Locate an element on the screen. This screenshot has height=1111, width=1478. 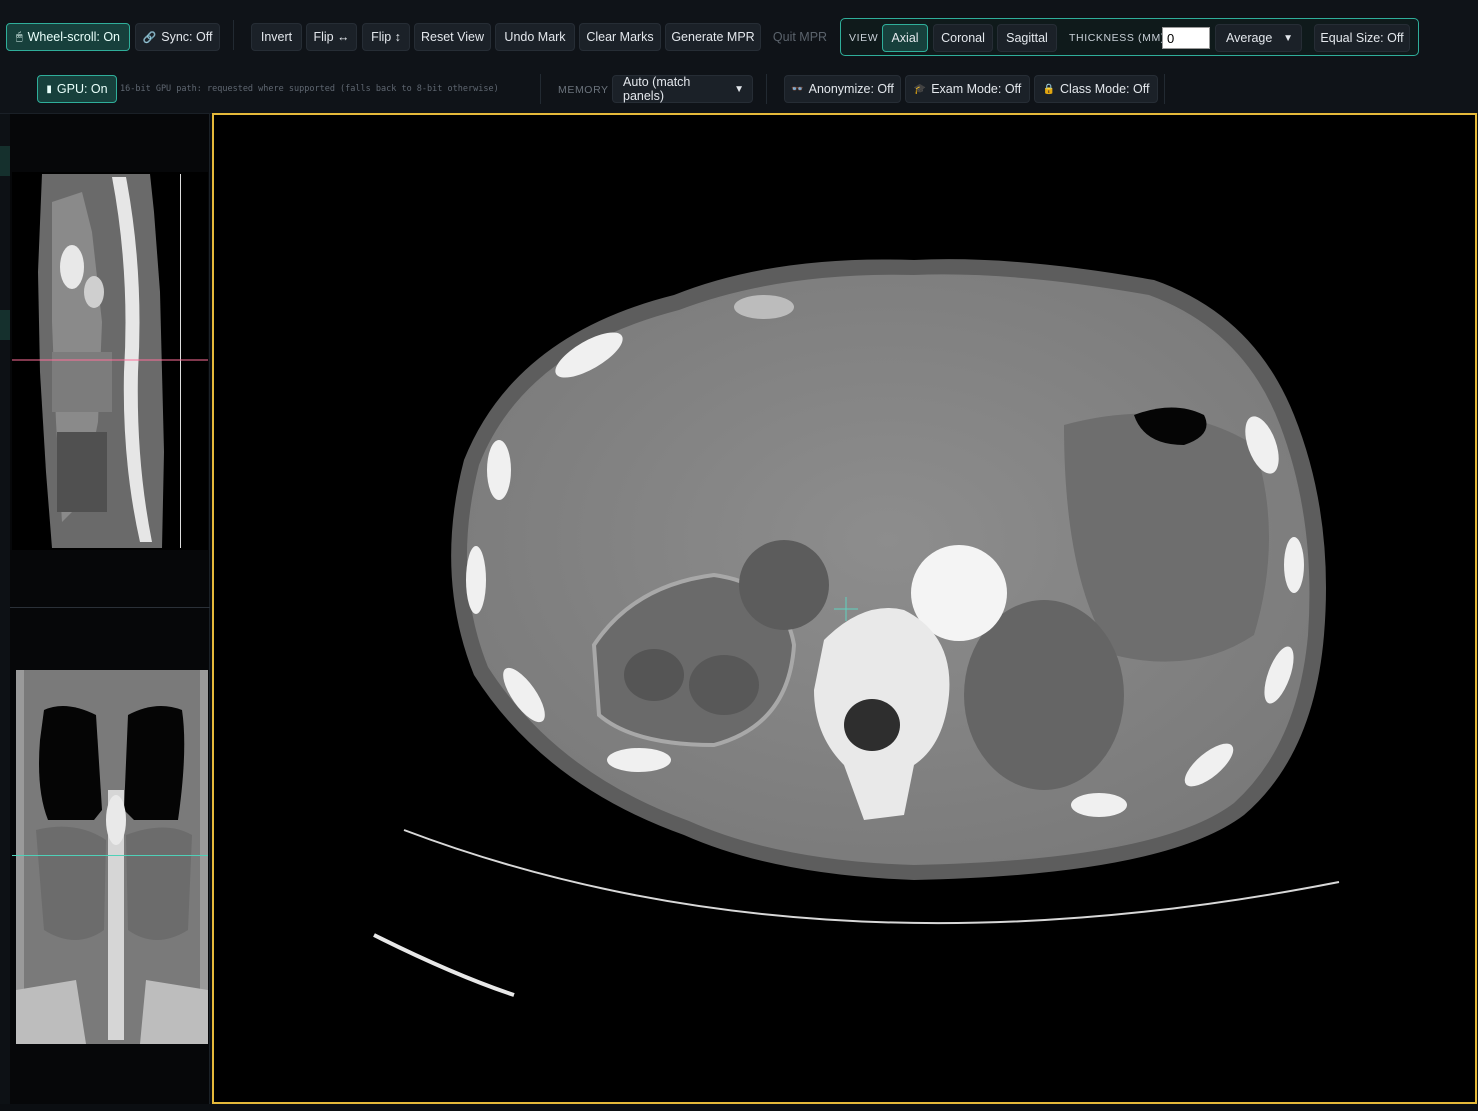
gpu-label: GPU: On is located at coordinates (82, 89).